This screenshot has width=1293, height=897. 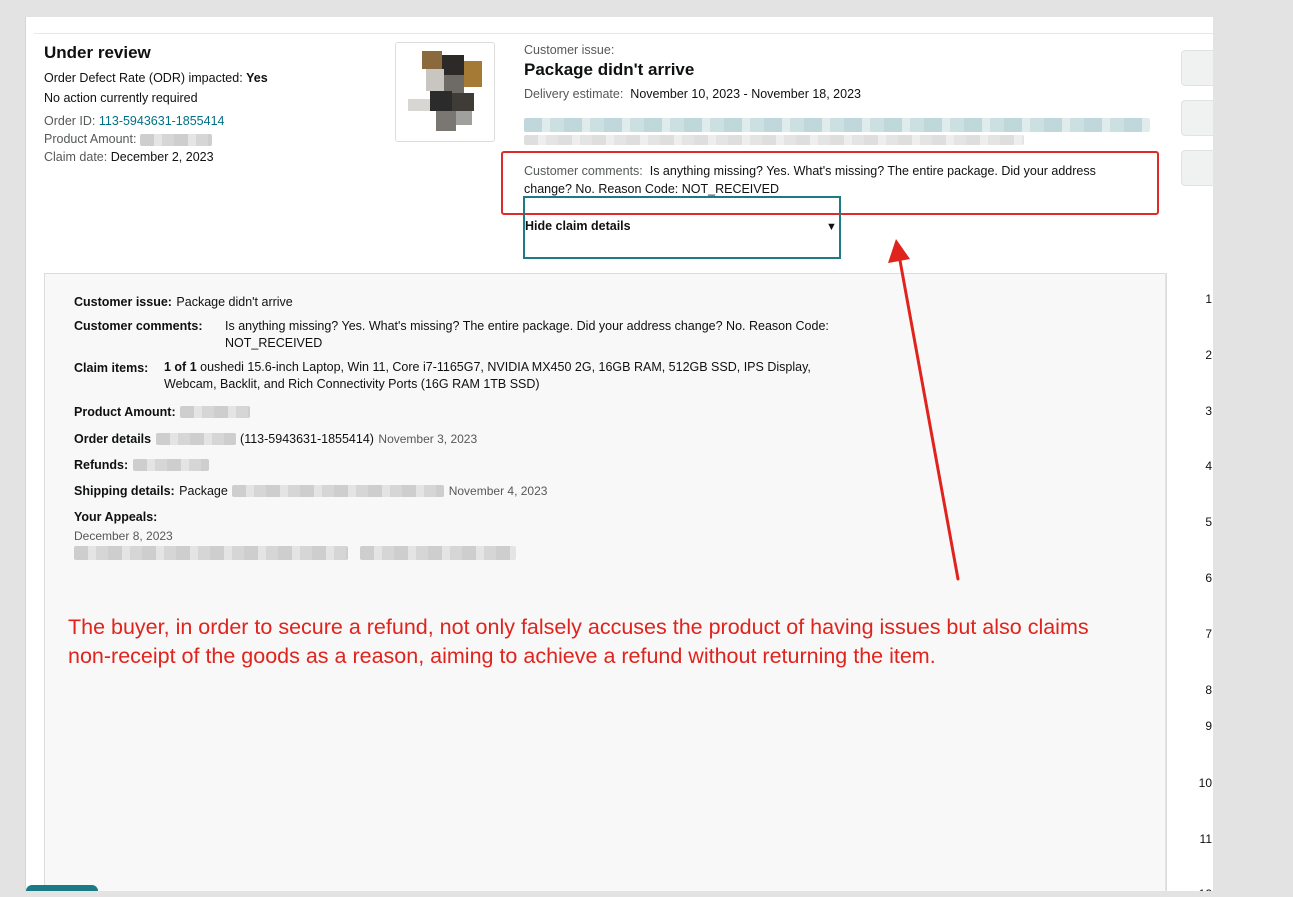 I want to click on product-amount-row: Product Amount:, so click(x=128, y=139).